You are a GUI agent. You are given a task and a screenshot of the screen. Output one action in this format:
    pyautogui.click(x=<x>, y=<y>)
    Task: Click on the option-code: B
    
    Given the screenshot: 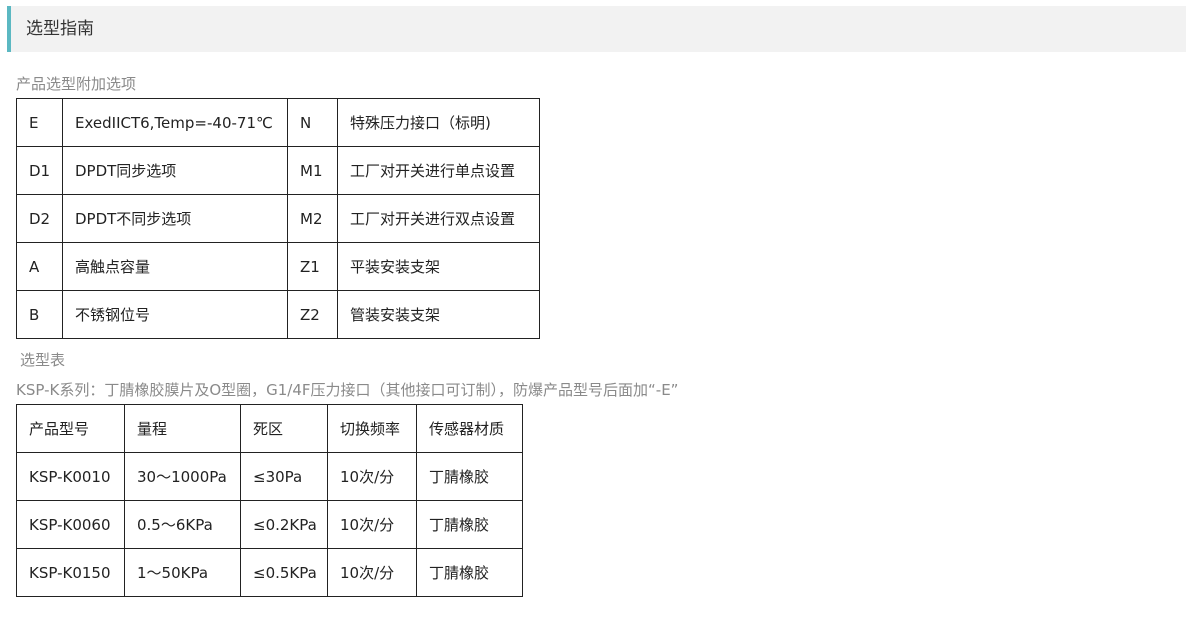 What is the action you would take?
    pyautogui.click(x=39, y=314)
    